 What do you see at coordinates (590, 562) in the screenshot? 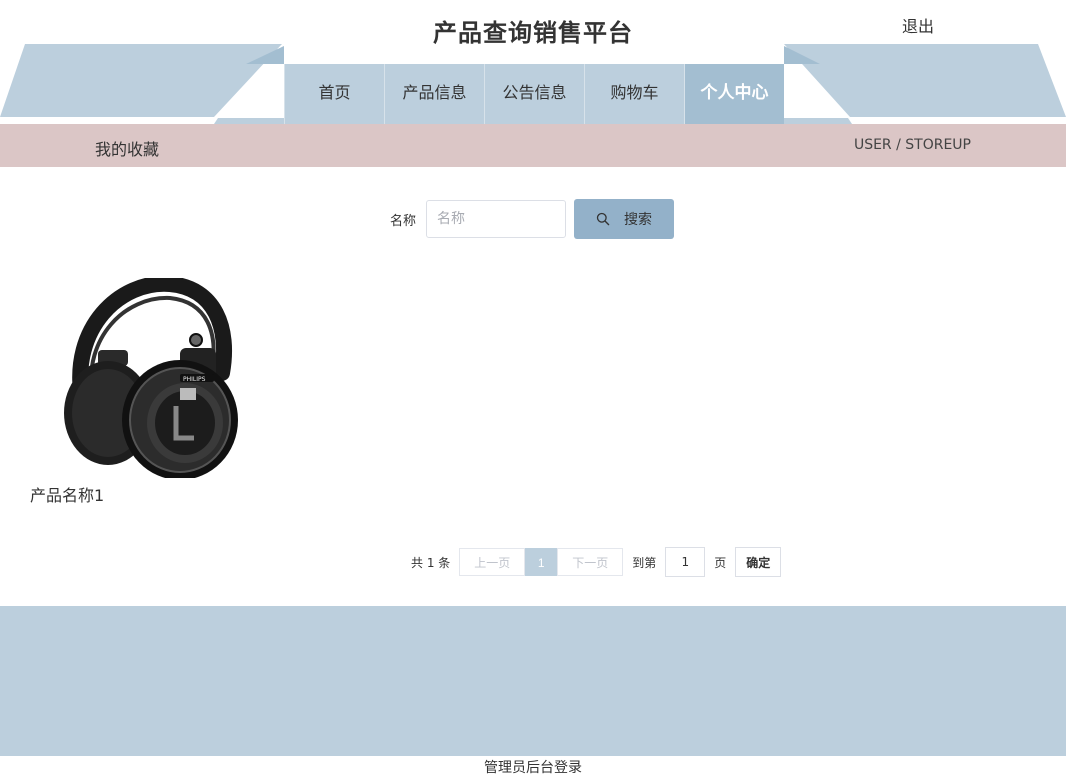
I see `next-page-button: 下一页` at bounding box center [590, 562].